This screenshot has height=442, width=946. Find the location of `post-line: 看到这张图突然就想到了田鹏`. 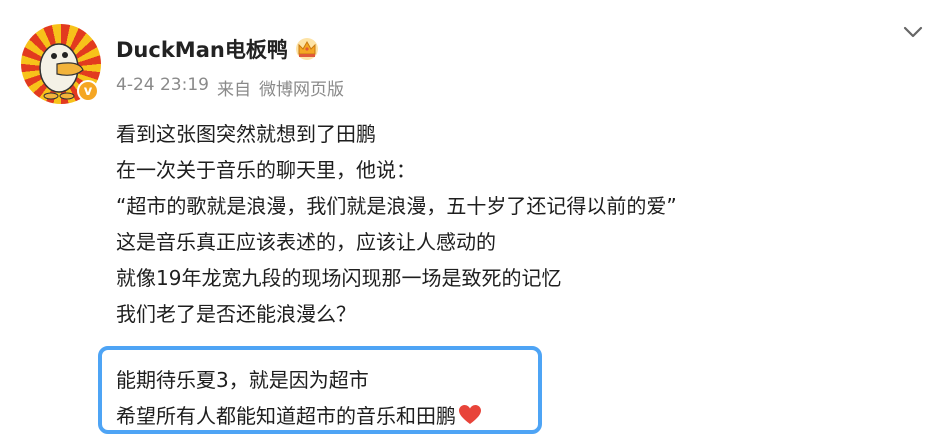

post-line: 看到这张图突然就想到了田鹏 is located at coordinates (246, 134).